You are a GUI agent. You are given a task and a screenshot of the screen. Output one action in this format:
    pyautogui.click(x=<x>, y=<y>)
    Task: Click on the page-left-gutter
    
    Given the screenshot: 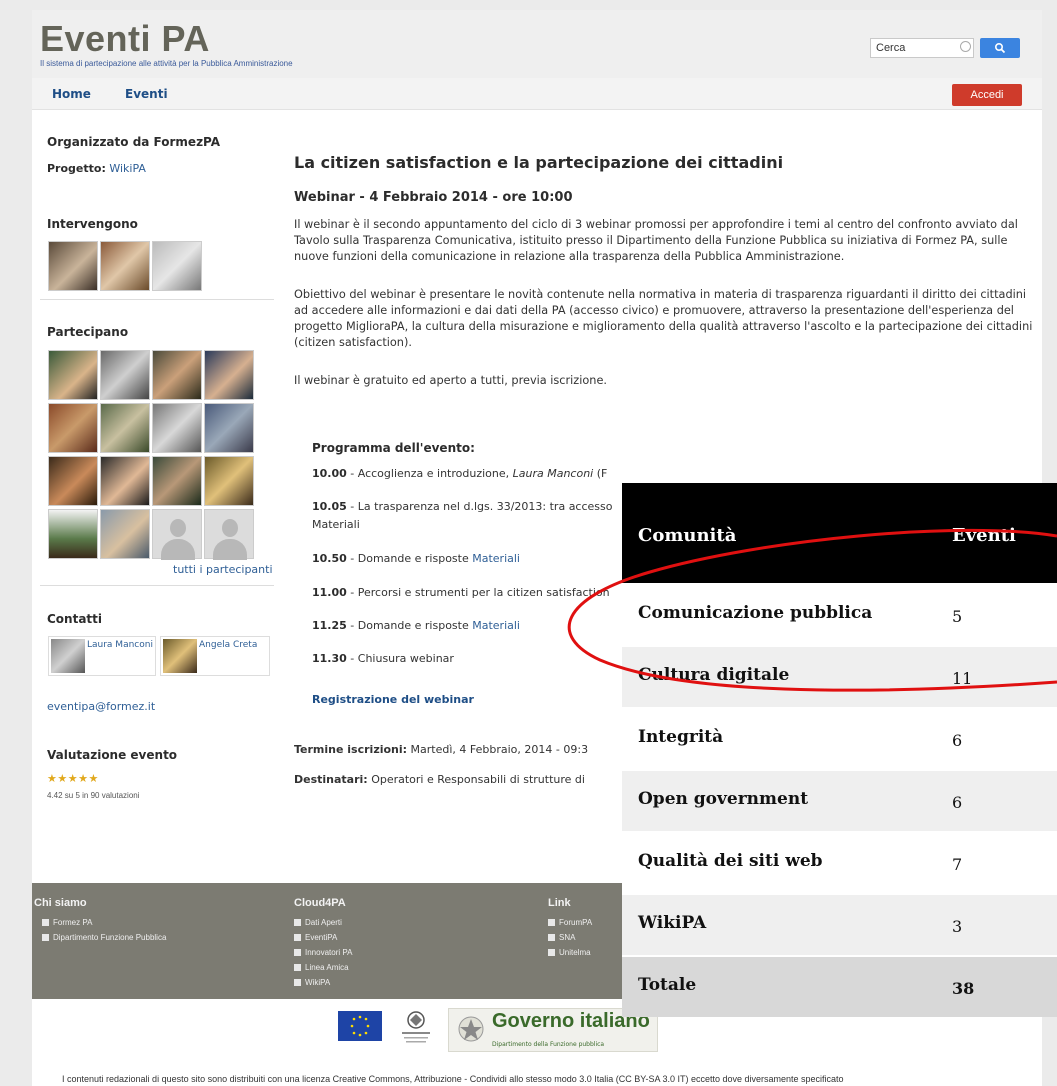 What is the action you would take?
    pyautogui.click(x=16, y=548)
    